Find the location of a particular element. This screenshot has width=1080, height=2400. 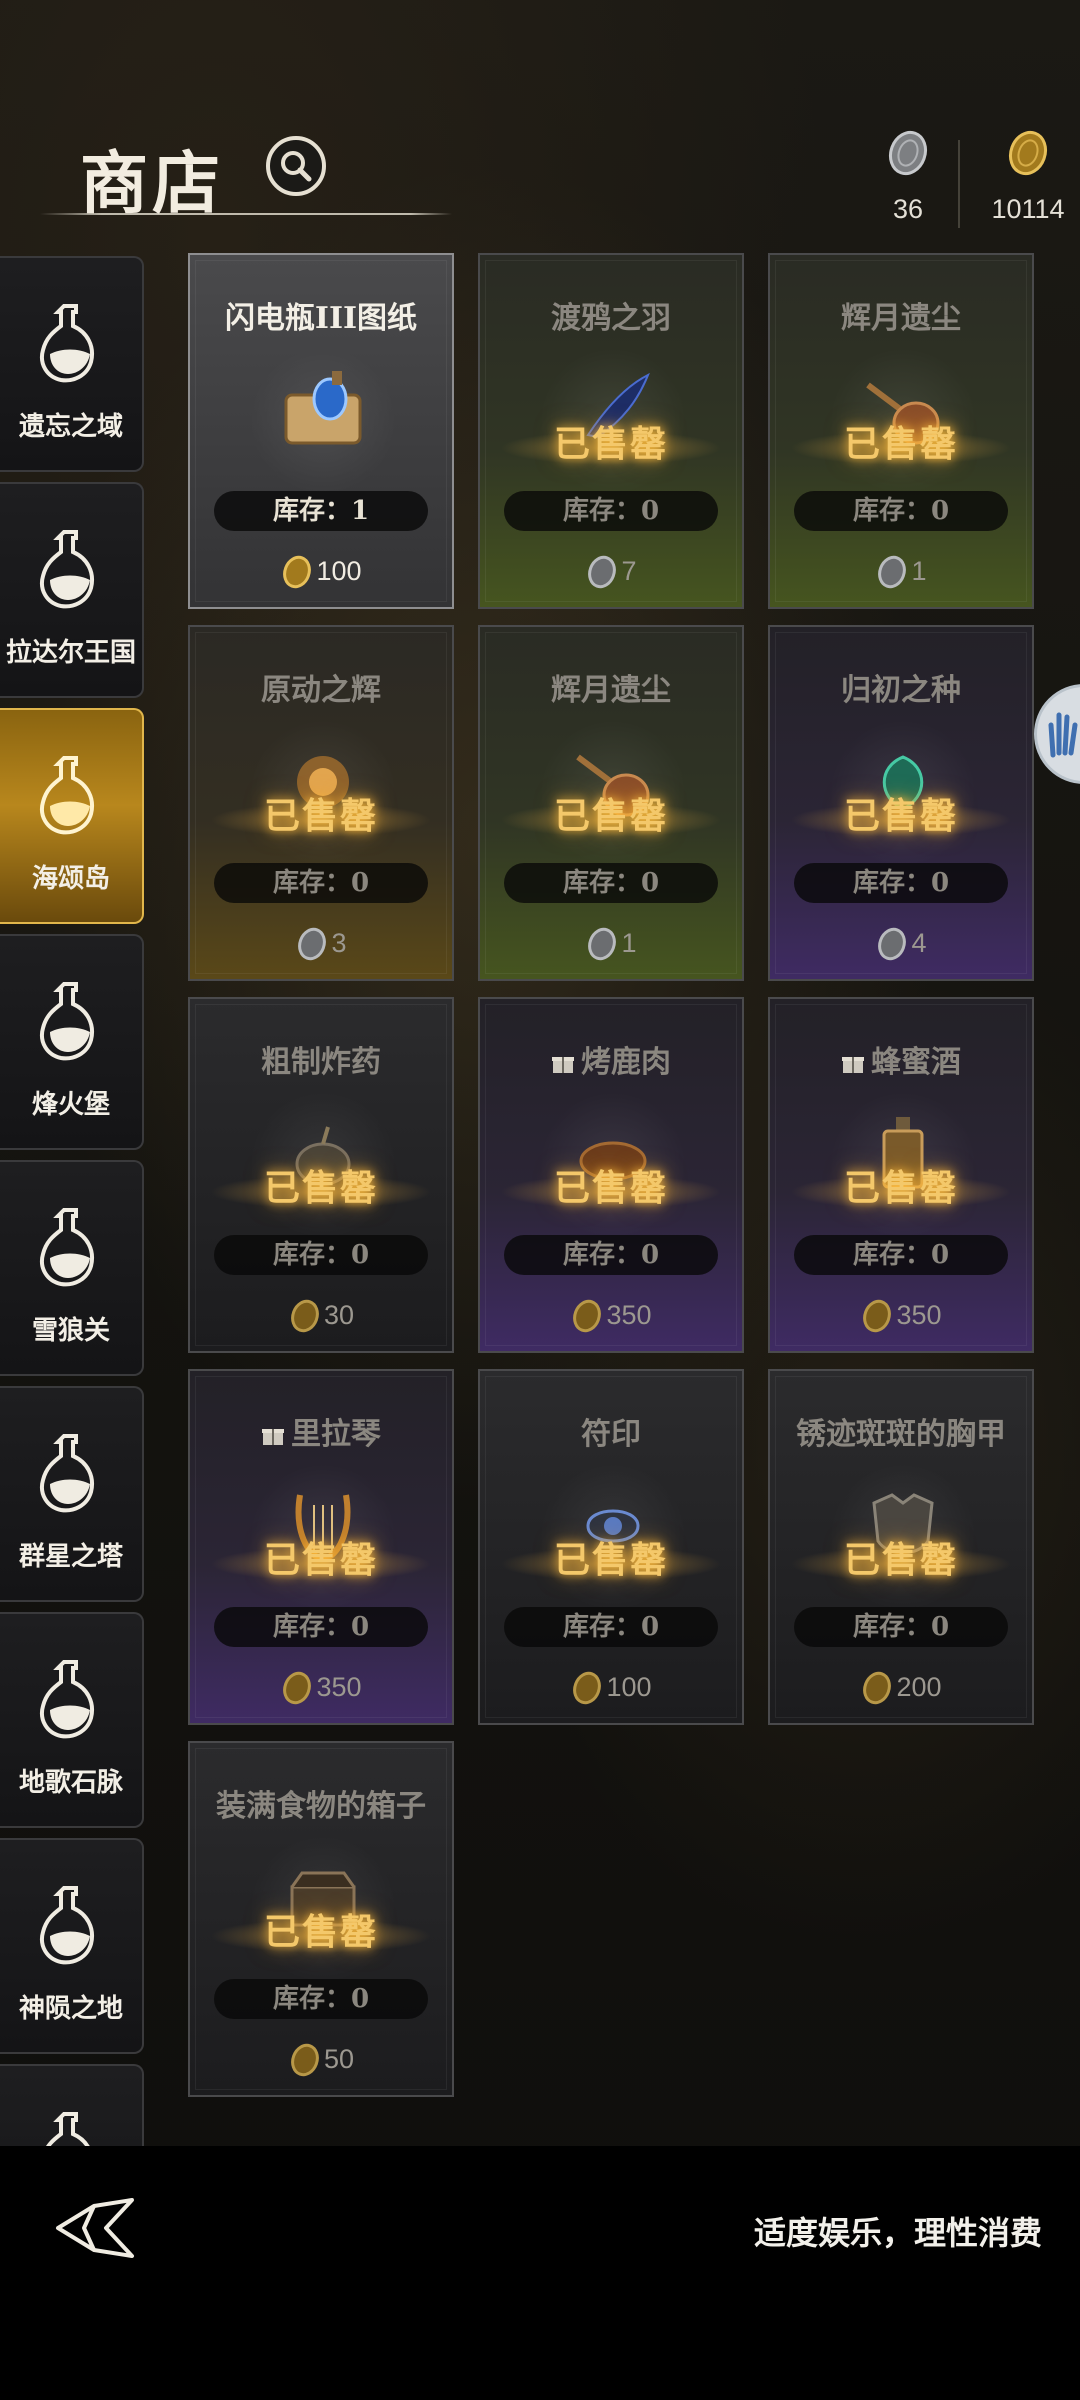

shop-item-card: 粗制炸药 已售罄 库存：0 30 is located at coordinates (321, 1175).